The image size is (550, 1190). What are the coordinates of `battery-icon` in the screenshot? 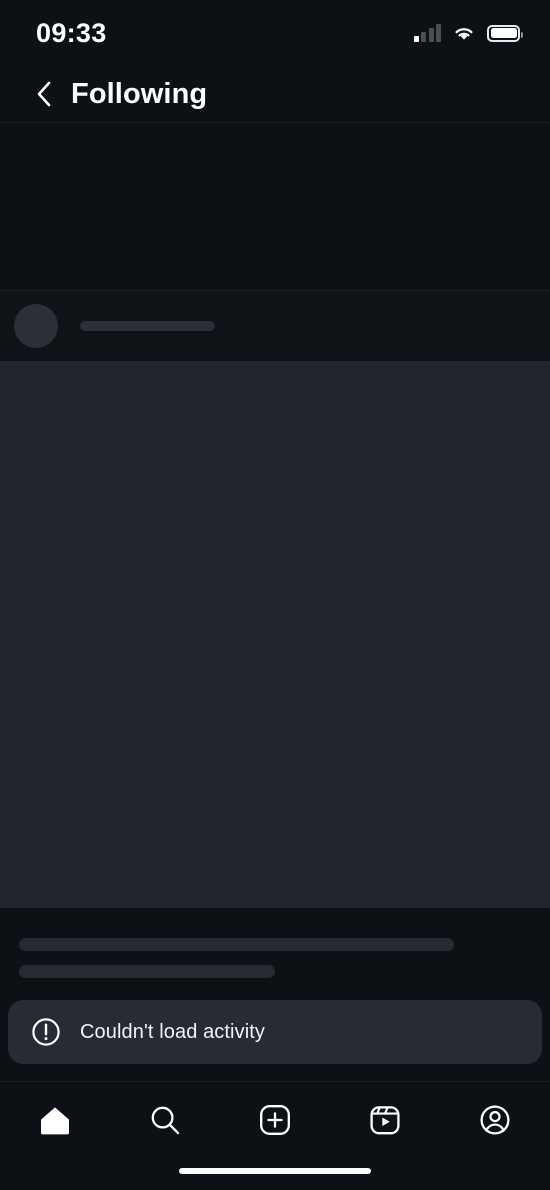 It's located at (505, 33).